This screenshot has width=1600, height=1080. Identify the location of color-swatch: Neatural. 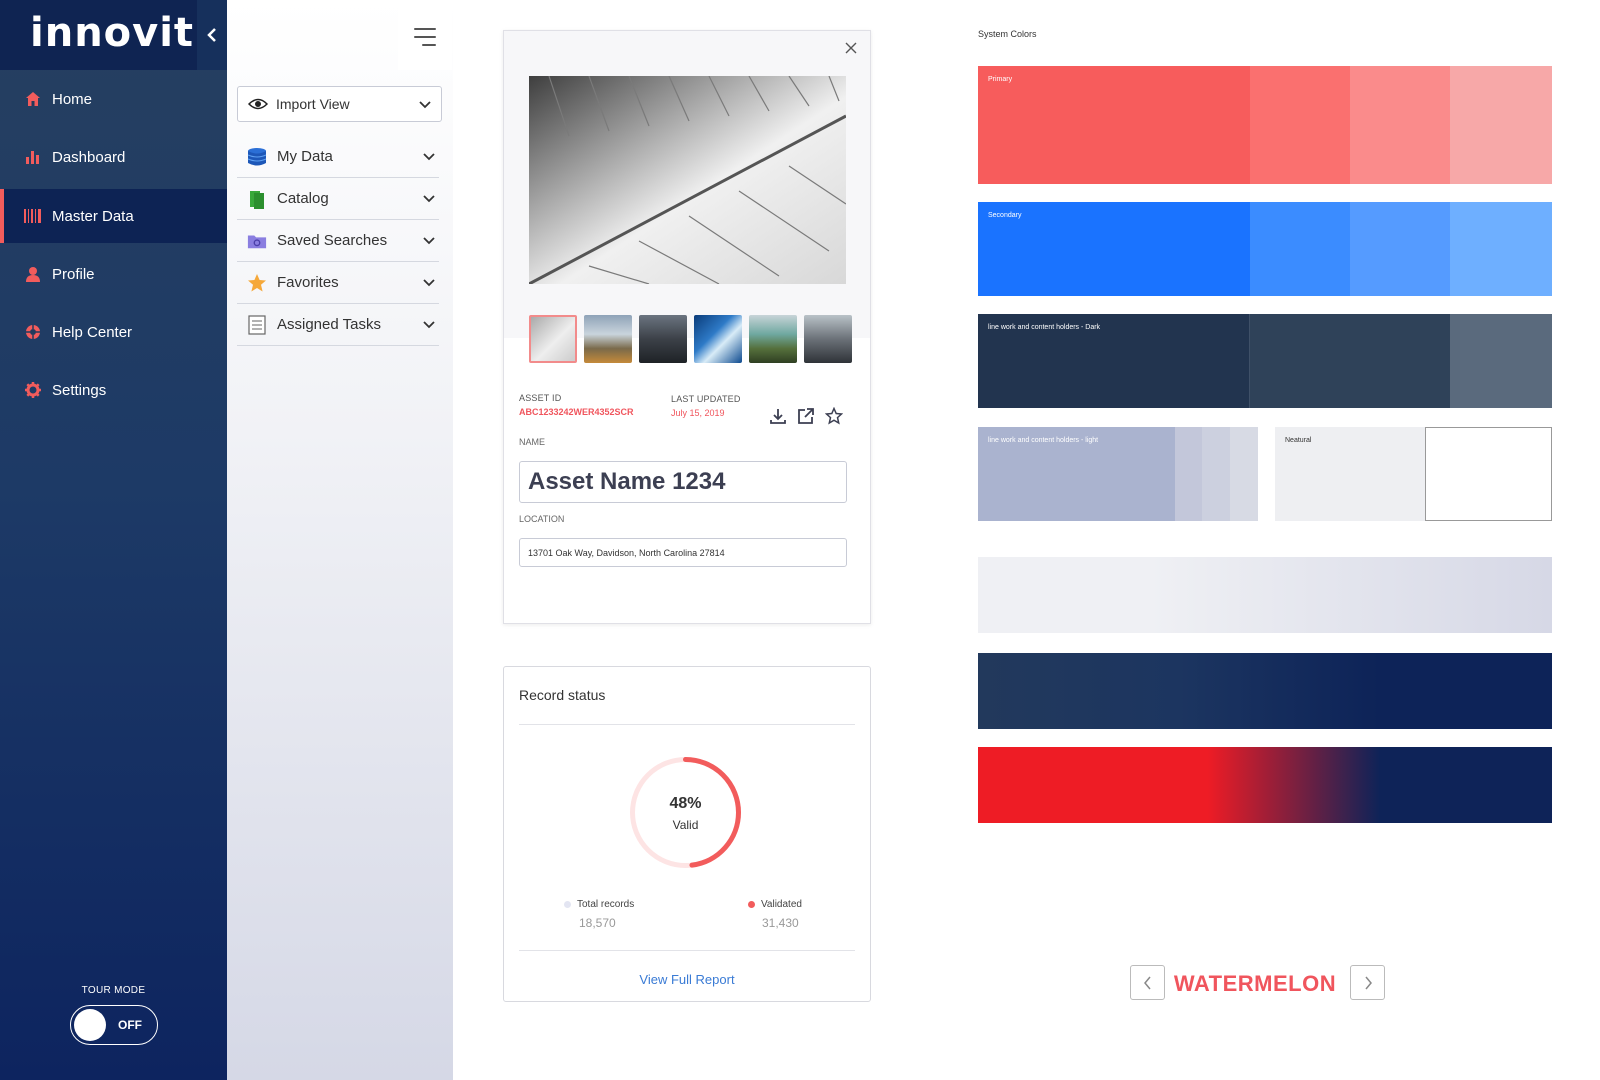
(1350, 474).